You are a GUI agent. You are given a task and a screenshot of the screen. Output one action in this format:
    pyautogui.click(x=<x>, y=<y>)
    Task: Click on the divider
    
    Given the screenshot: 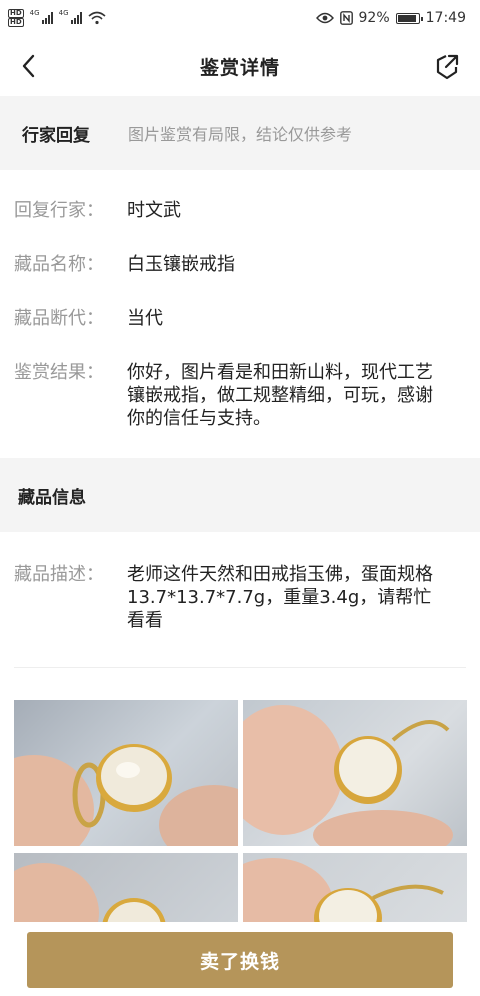 What is the action you would take?
    pyautogui.click(x=240, y=667)
    